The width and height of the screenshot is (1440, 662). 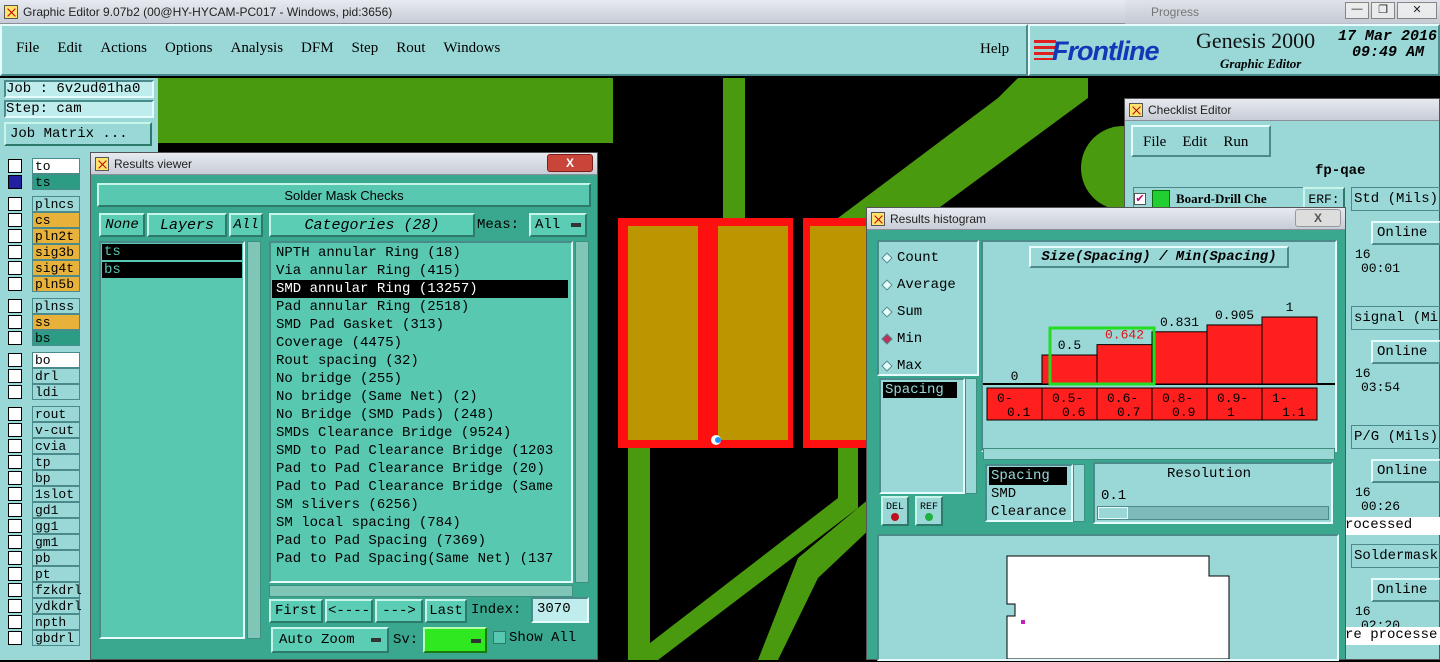 I want to click on category-item: SMDs Clearance Bridge (9524), so click(x=420, y=433).